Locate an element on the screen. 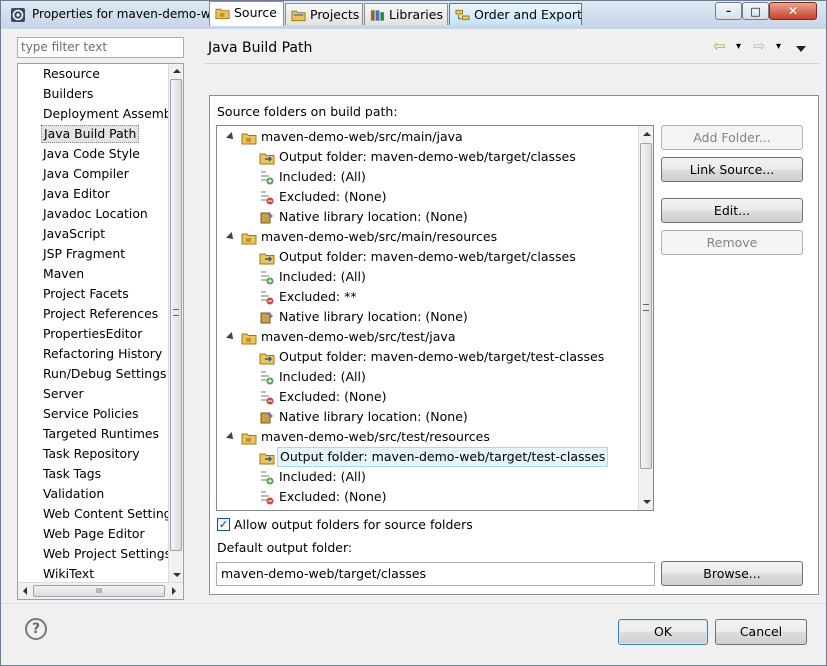 This screenshot has width=827, height=666. allow-output-folders-checkbox: ✓ is located at coordinates (223, 524).